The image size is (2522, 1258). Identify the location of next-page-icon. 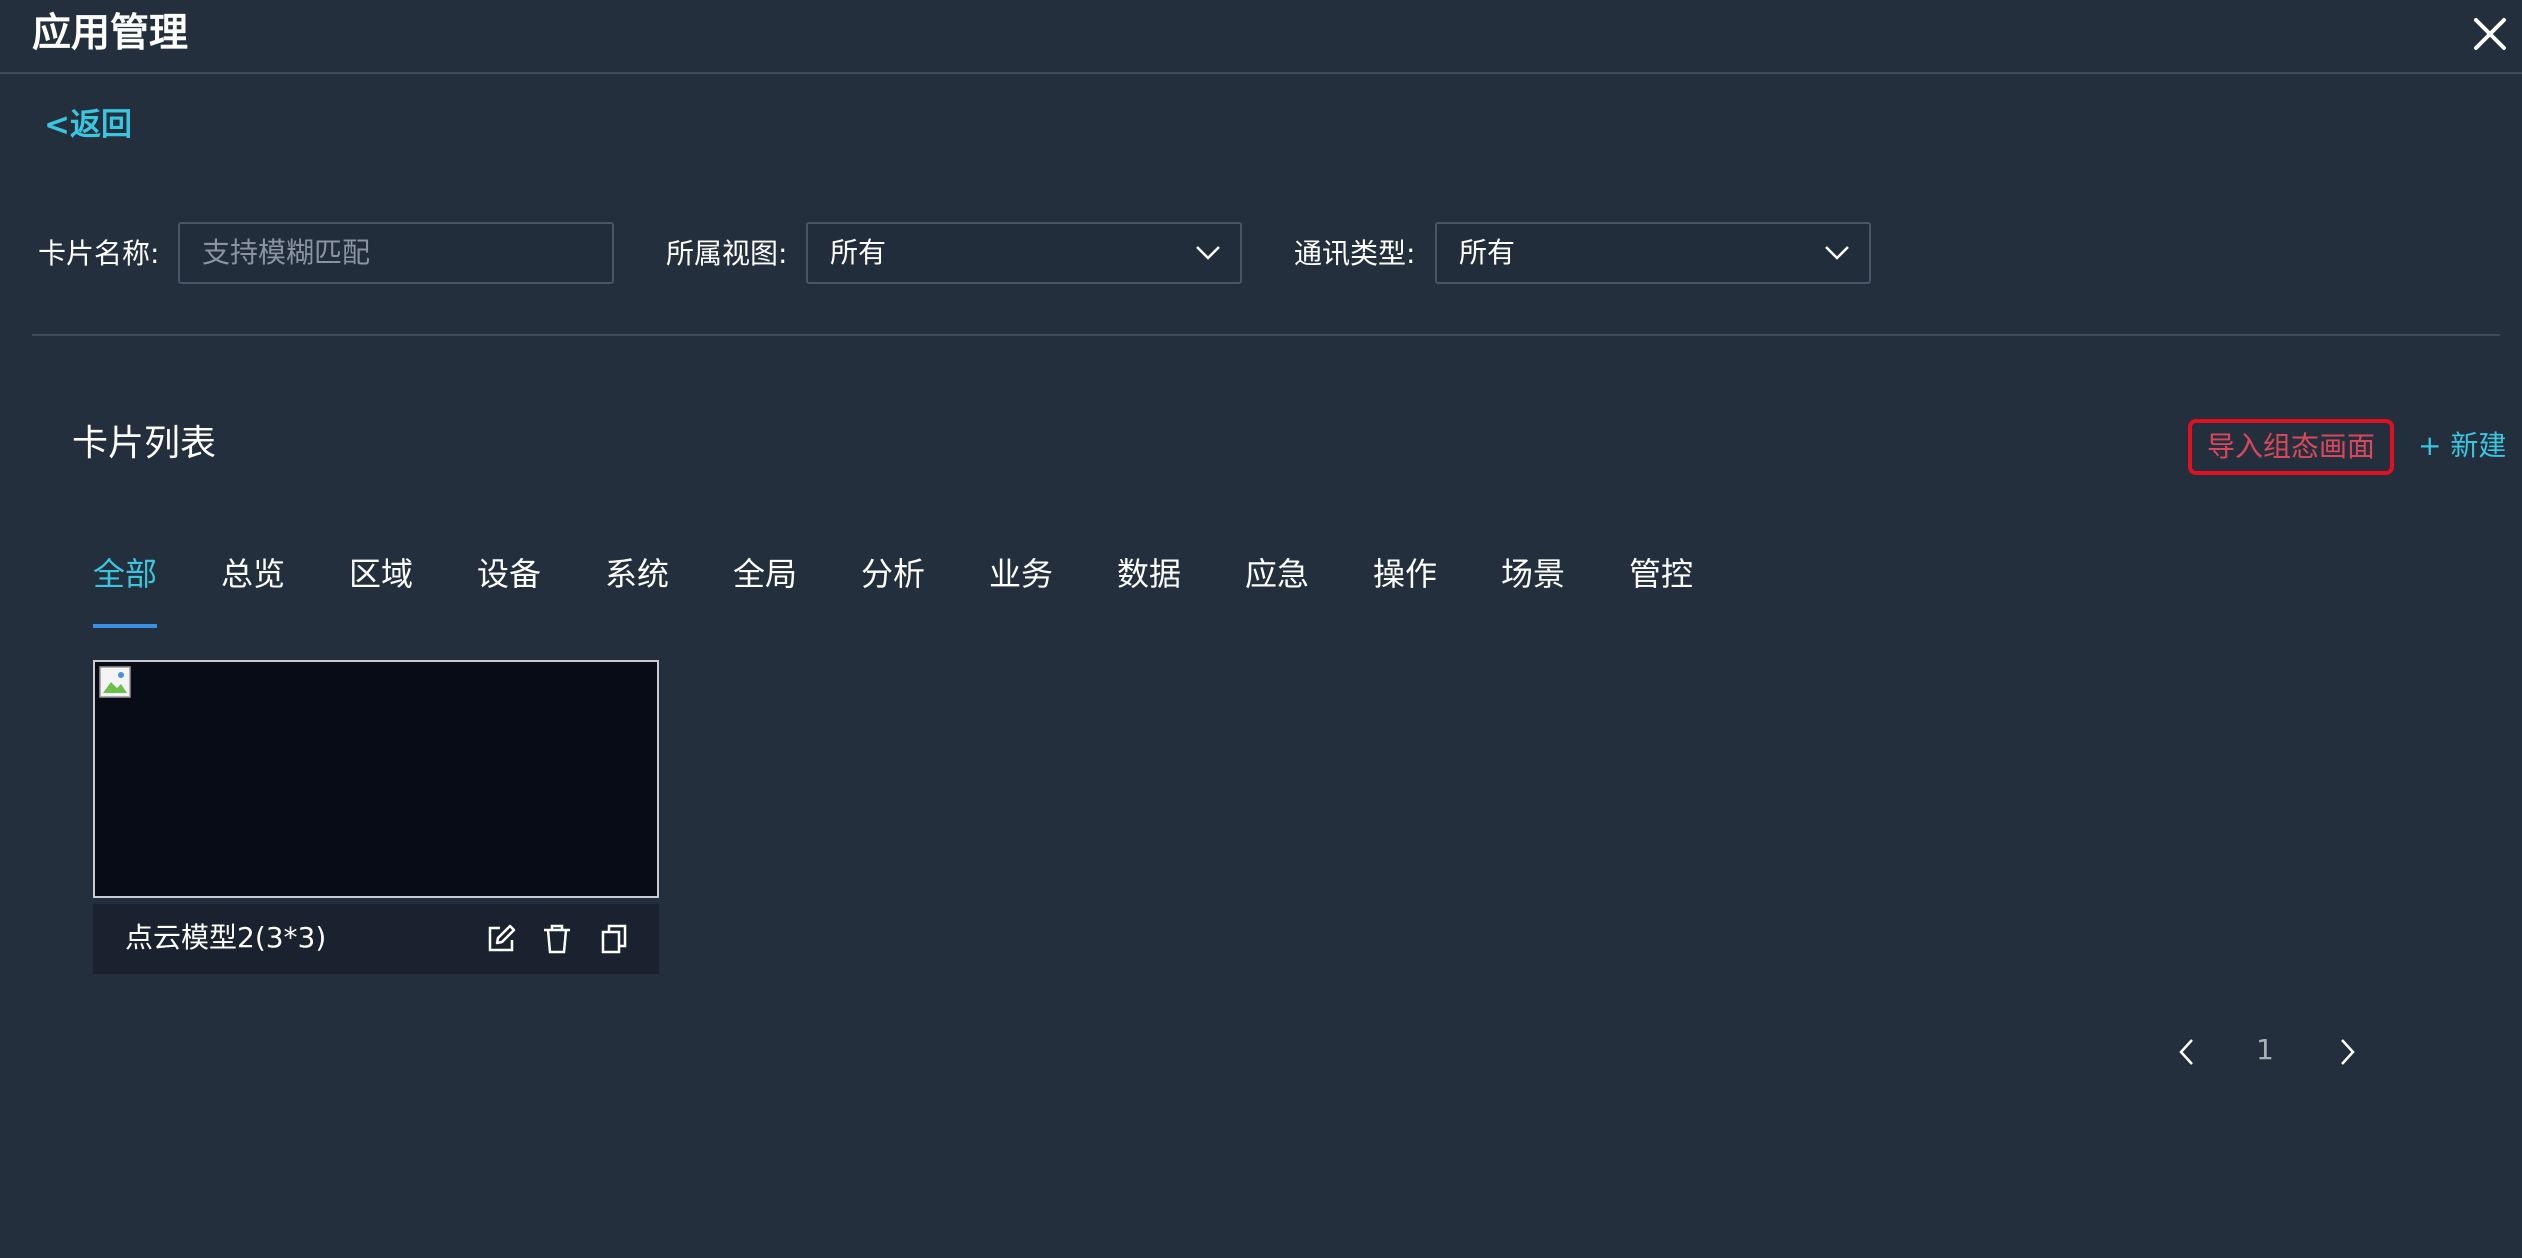
(2347, 1052).